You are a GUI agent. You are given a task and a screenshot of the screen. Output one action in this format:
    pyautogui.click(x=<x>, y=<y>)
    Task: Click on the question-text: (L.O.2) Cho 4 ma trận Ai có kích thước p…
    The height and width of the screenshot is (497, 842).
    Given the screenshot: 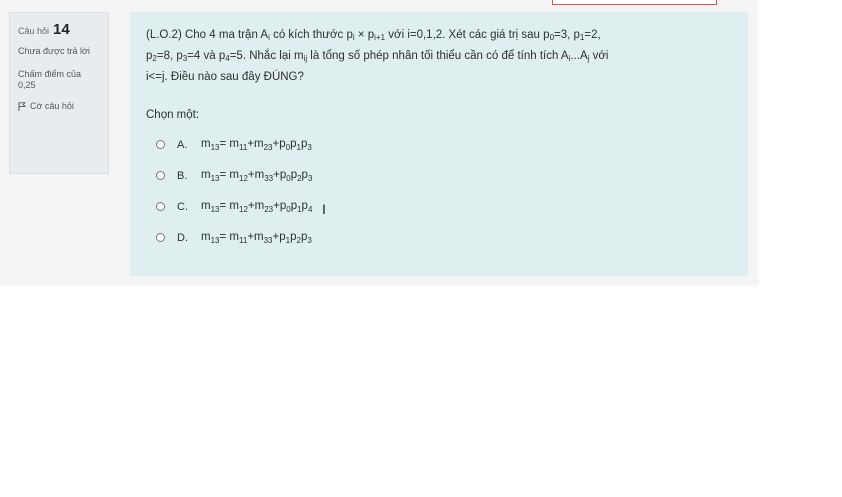 What is the action you would take?
    pyautogui.click(x=377, y=56)
    